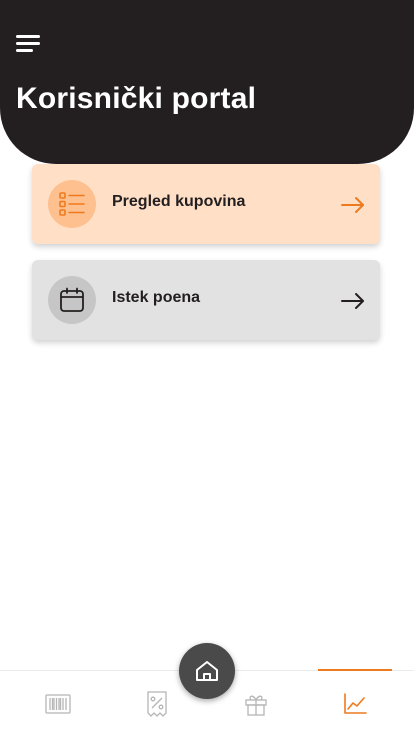 This screenshot has height=736, width=414. Describe the element at coordinates (136, 98) in the screenshot. I see `page-title: Korisnički portal` at that location.